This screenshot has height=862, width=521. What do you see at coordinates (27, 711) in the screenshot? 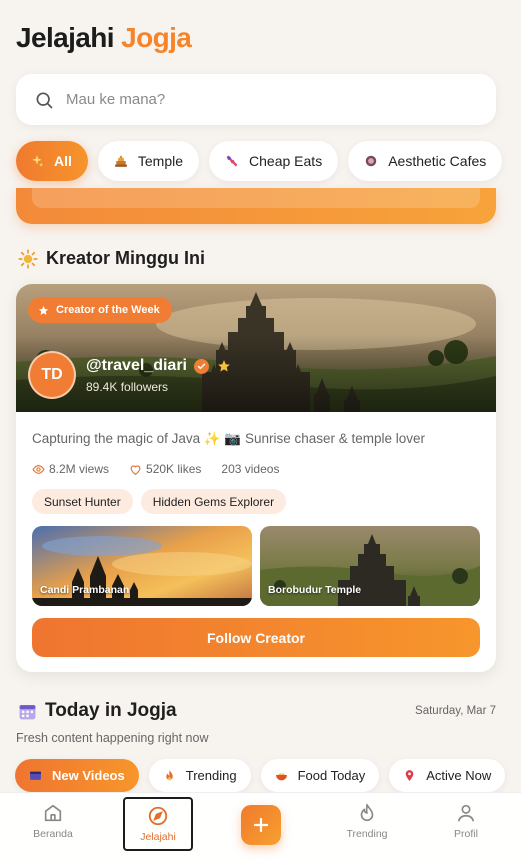
I see `calendar-icon` at bounding box center [27, 711].